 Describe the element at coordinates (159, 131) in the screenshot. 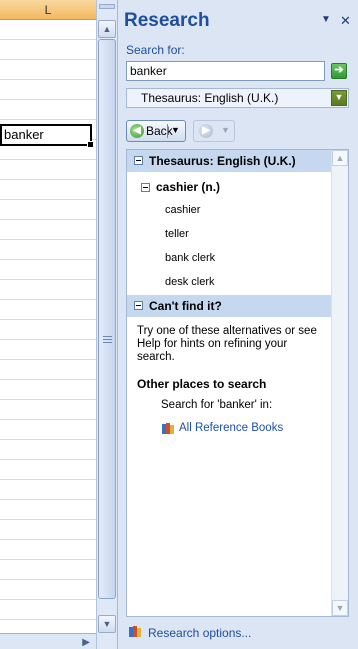

I see `back-label: Back` at that location.